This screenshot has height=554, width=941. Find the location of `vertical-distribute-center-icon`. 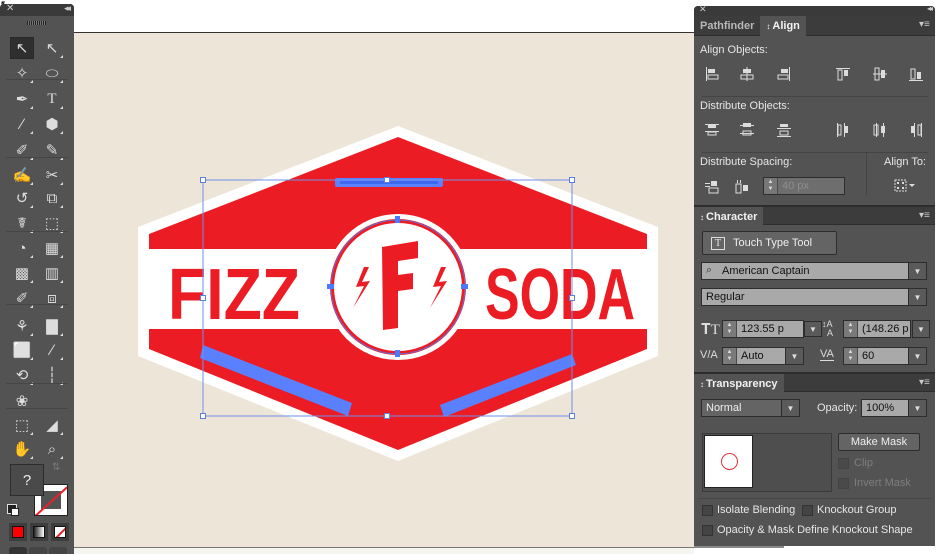

vertical-distribute-center-icon is located at coordinates (747, 130).